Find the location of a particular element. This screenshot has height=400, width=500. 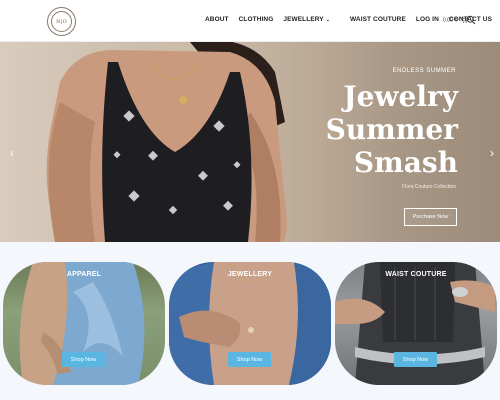

category-title: APPAREL is located at coordinates (84, 274).